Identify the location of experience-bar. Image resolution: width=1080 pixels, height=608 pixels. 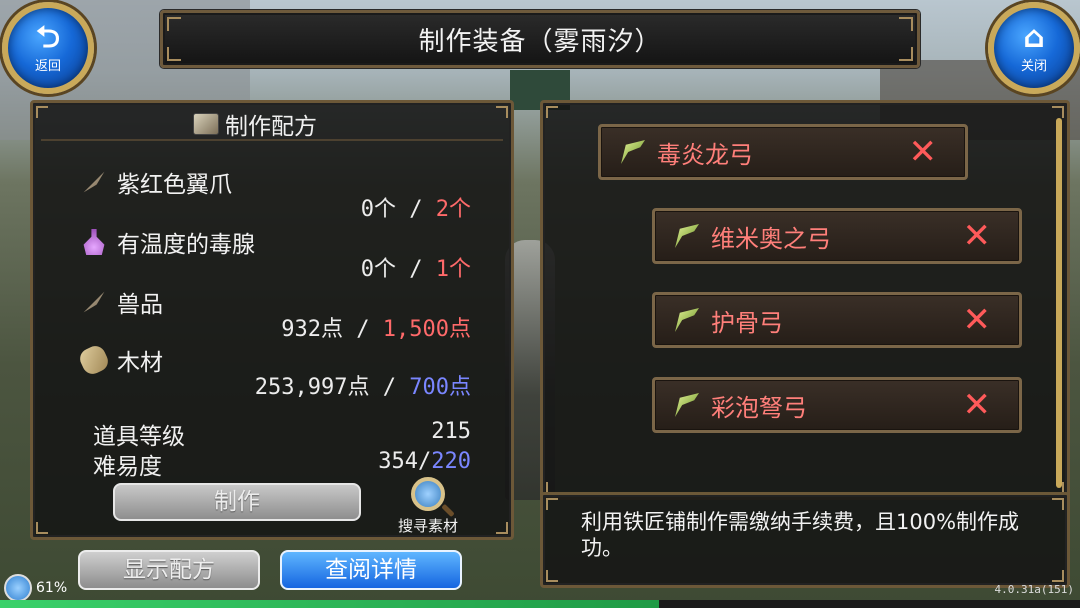
(540, 604).